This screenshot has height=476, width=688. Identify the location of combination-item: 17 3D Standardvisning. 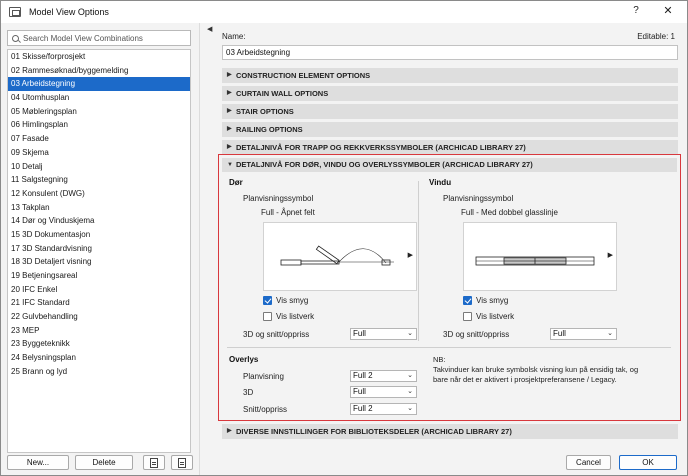
(99, 249).